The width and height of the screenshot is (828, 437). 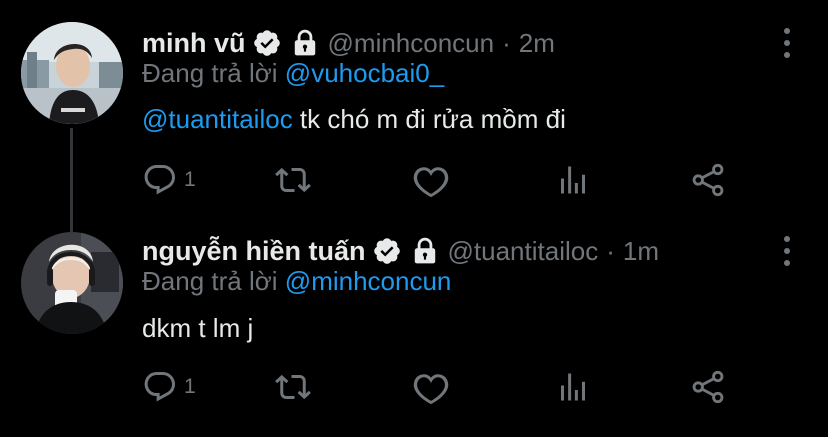 What do you see at coordinates (217, 119) in the screenshot?
I see `body-mention: @tuantitailoc` at bounding box center [217, 119].